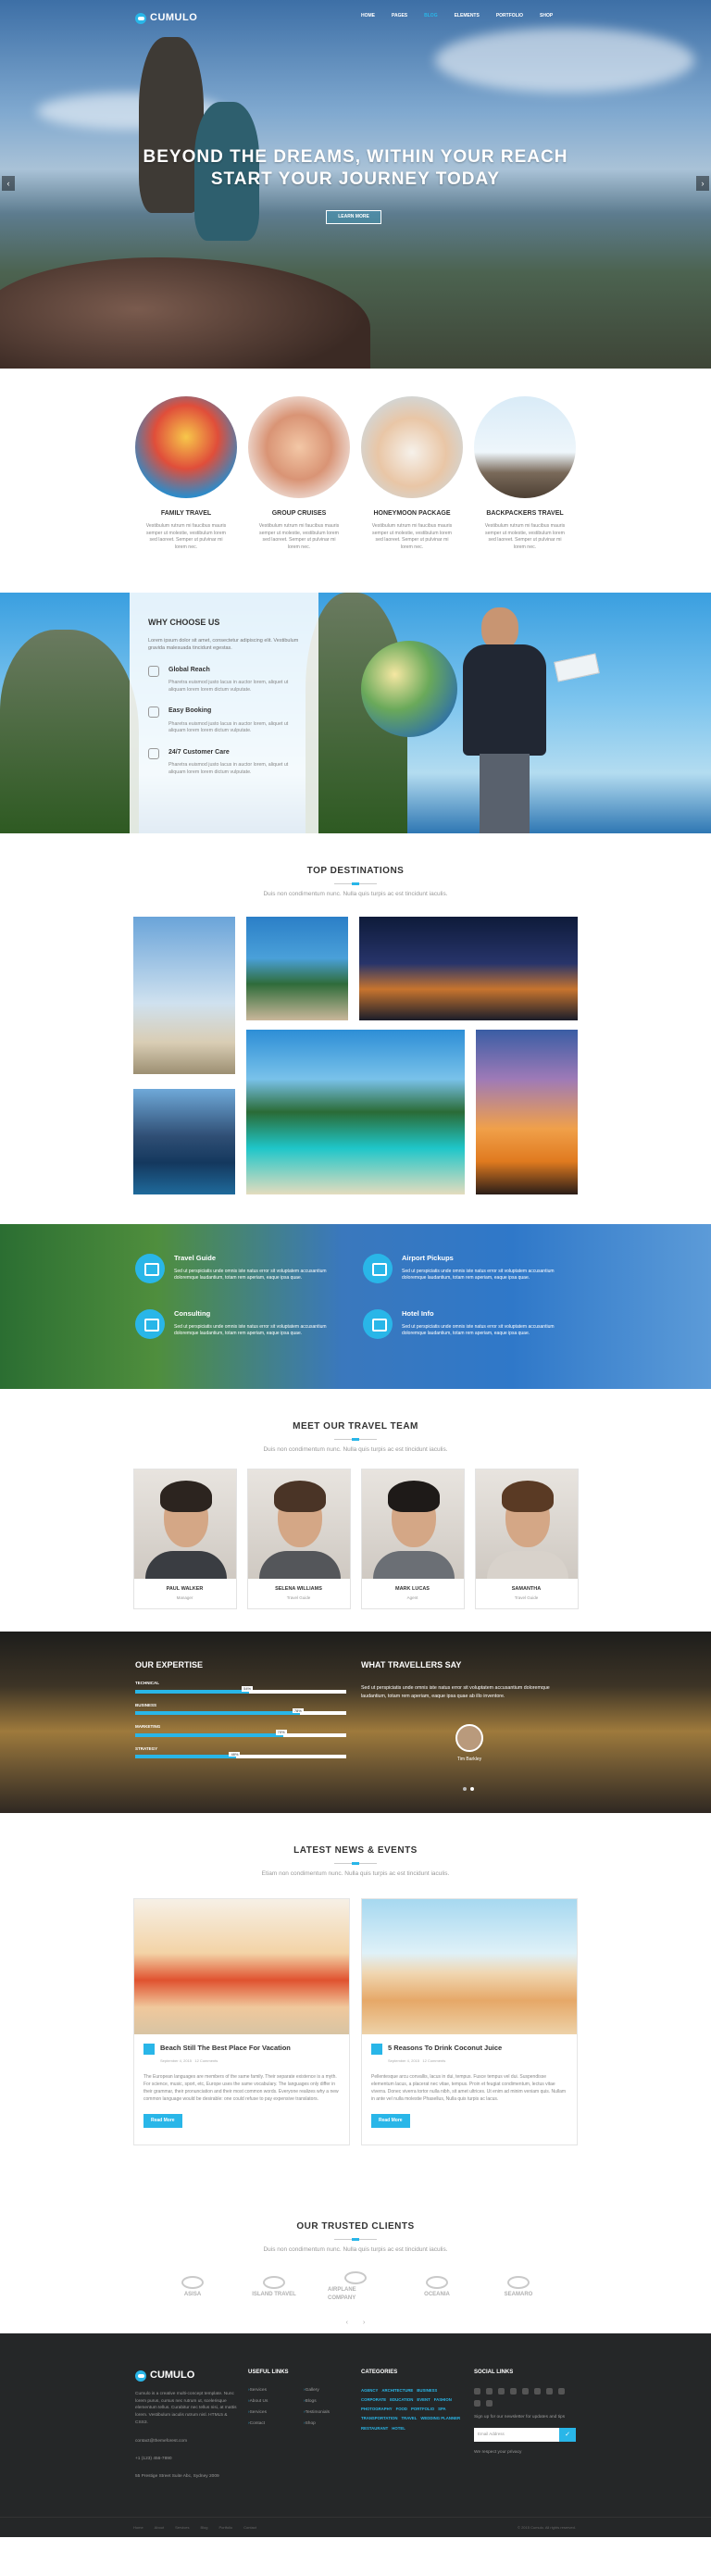  Describe the element at coordinates (489, 2391) in the screenshot. I see `twitter-icon` at that location.